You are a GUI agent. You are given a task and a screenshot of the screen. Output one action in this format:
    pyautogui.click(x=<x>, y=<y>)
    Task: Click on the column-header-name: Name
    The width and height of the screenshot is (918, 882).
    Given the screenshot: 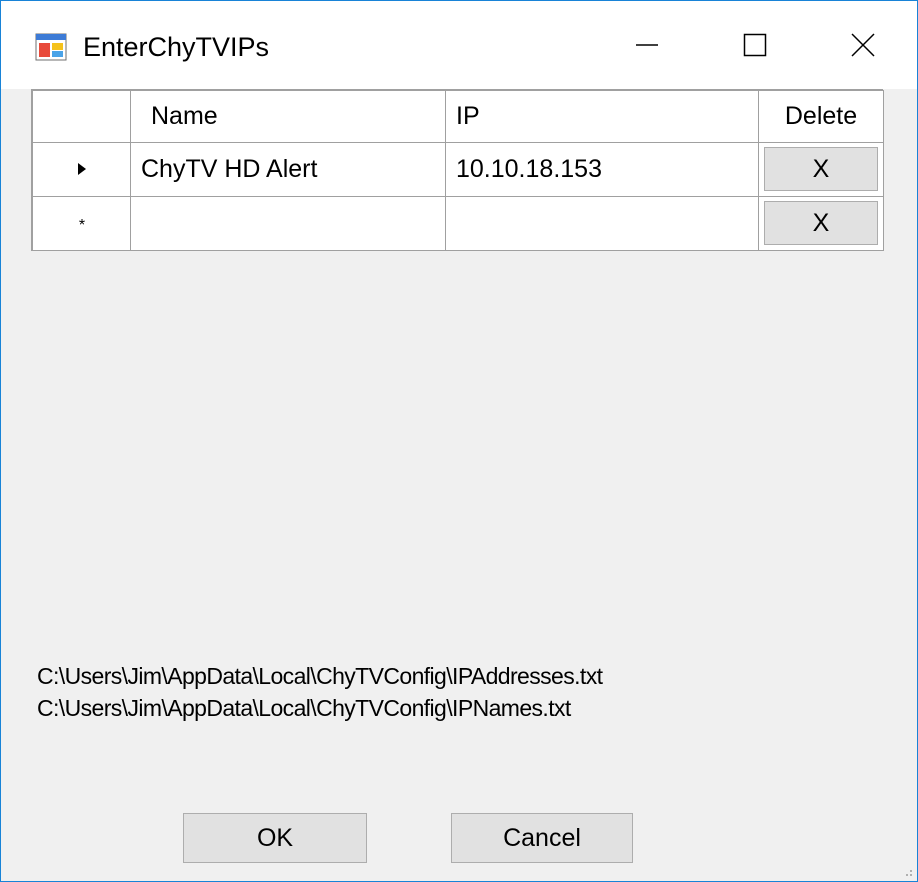 What is the action you would take?
    pyautogui.click(x=288, y=116)
    